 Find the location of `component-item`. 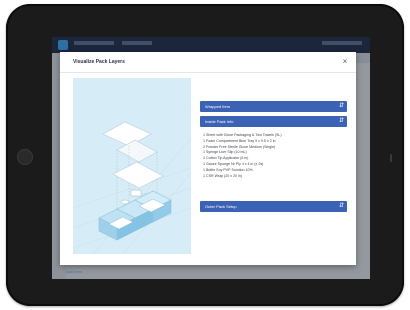

component-item is located at coordinates (136, 193).